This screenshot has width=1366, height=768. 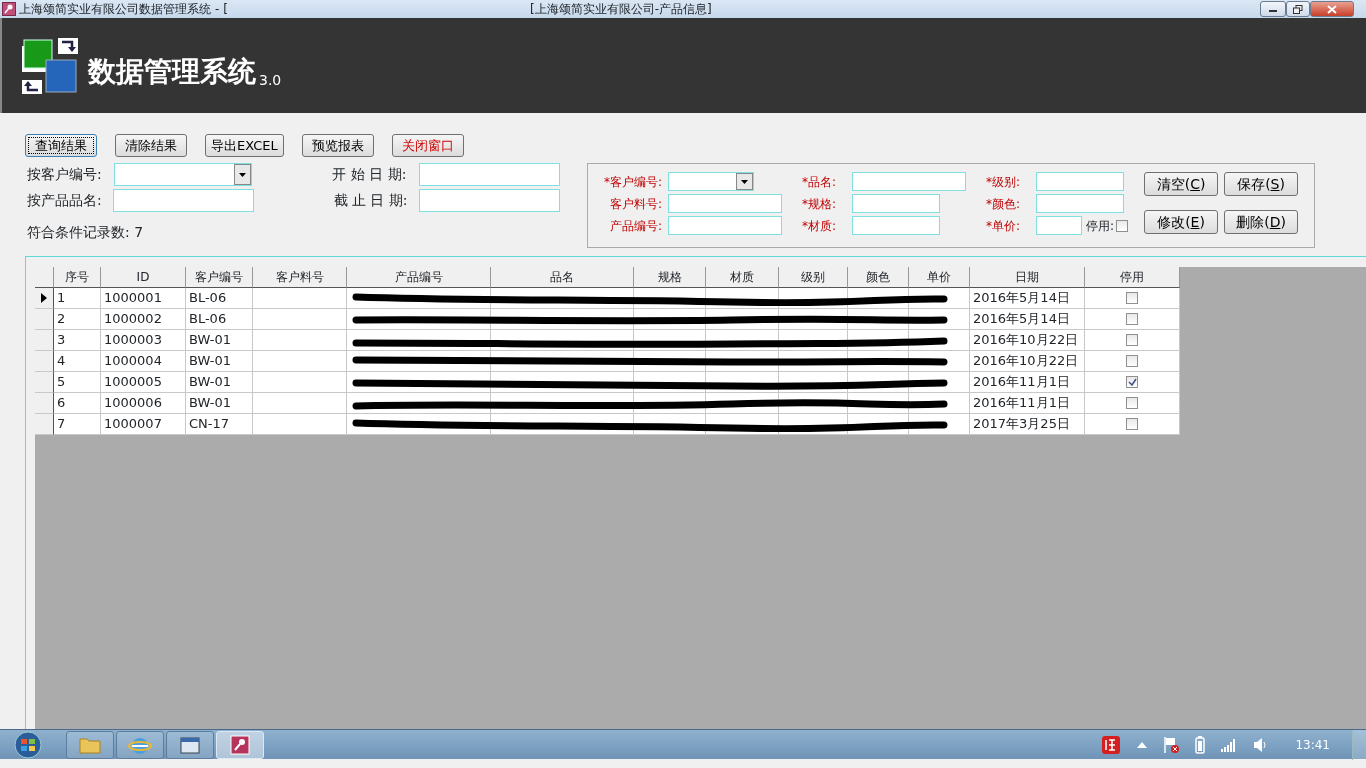 I want to click on table-cell: 2016年5月14日, so click(x=1027, y=319).